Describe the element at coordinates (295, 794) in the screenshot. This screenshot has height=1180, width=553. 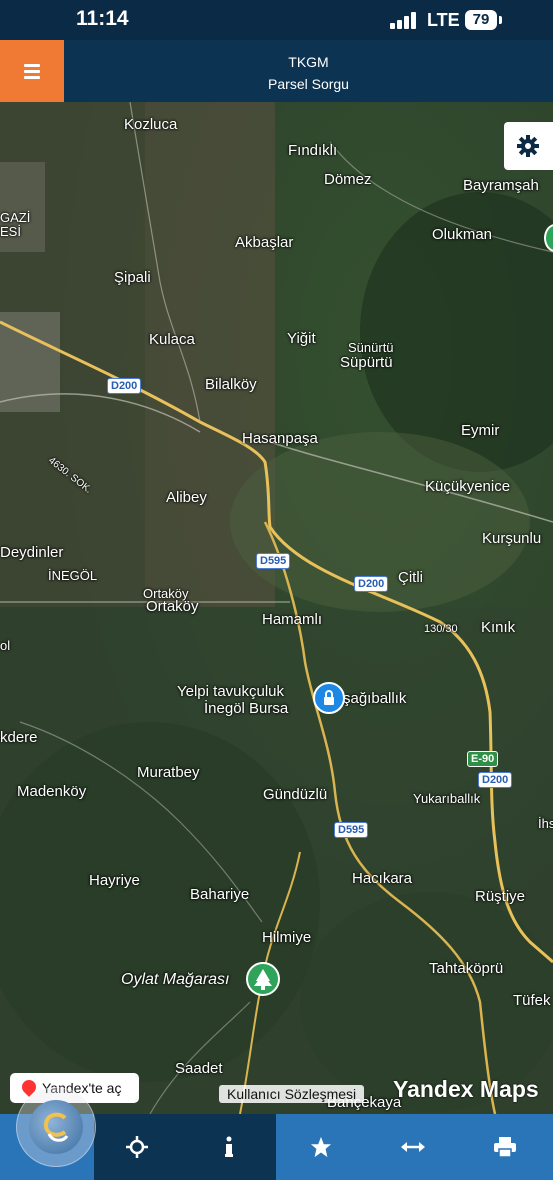
I see `place-label: Gündüzlü` at that location.